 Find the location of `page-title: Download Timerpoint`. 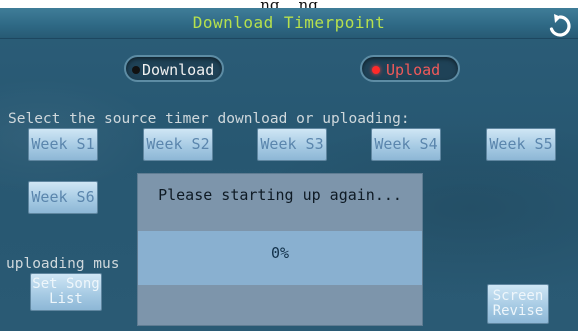

page-title: Download Timerpoint is located at coordinates (289, 22).